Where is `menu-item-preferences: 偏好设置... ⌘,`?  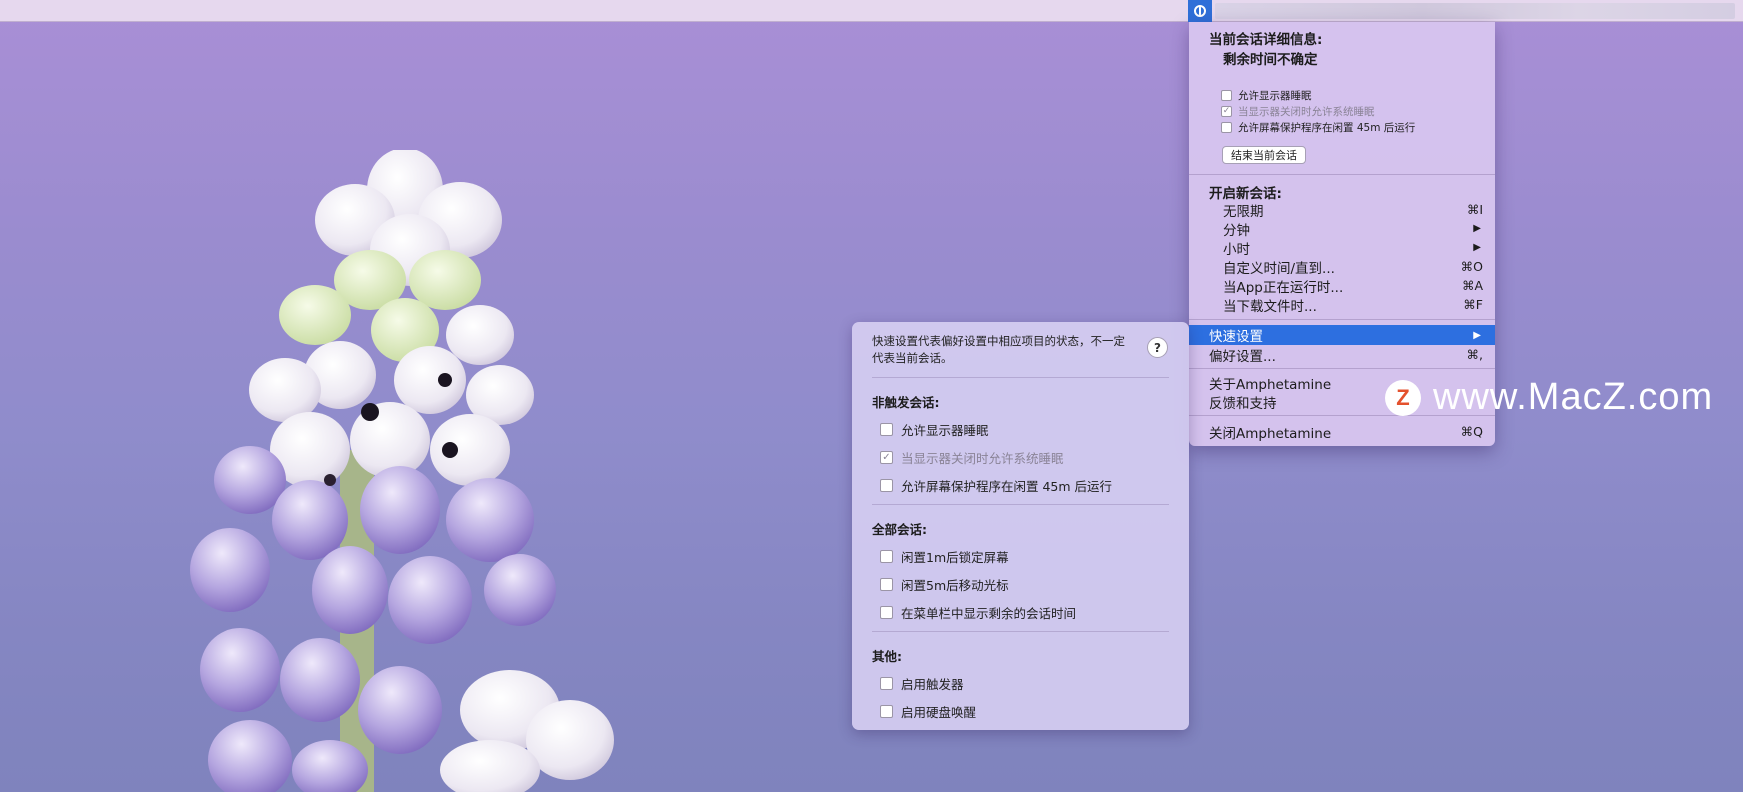
menu-item-preferences: 偏好设置... ⌘, is located at coordinates (1342, 355).